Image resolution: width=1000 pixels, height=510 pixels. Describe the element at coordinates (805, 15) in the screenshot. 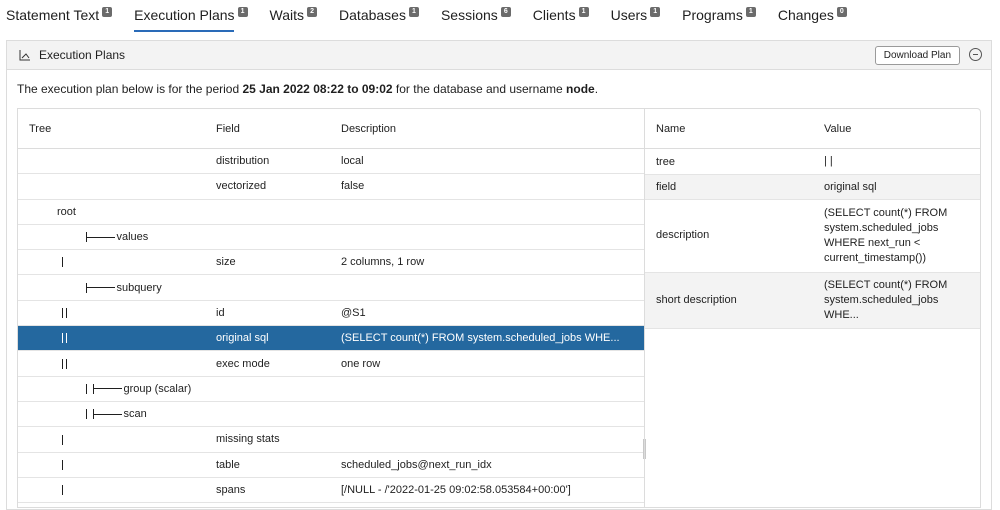

I see `tab-label: Changes` at that location.